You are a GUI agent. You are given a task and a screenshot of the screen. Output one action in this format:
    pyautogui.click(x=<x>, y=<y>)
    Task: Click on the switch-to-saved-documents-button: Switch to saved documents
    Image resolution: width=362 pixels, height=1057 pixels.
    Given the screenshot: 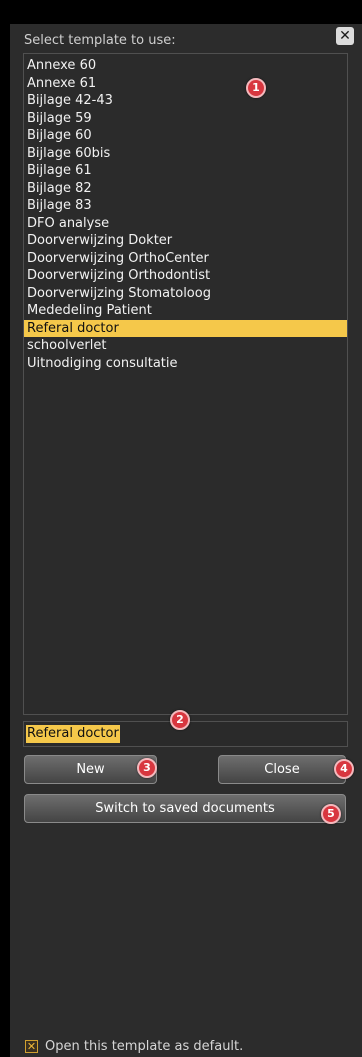 What is the action you would take?
    pyautogui.click(x=185, y=808)
    